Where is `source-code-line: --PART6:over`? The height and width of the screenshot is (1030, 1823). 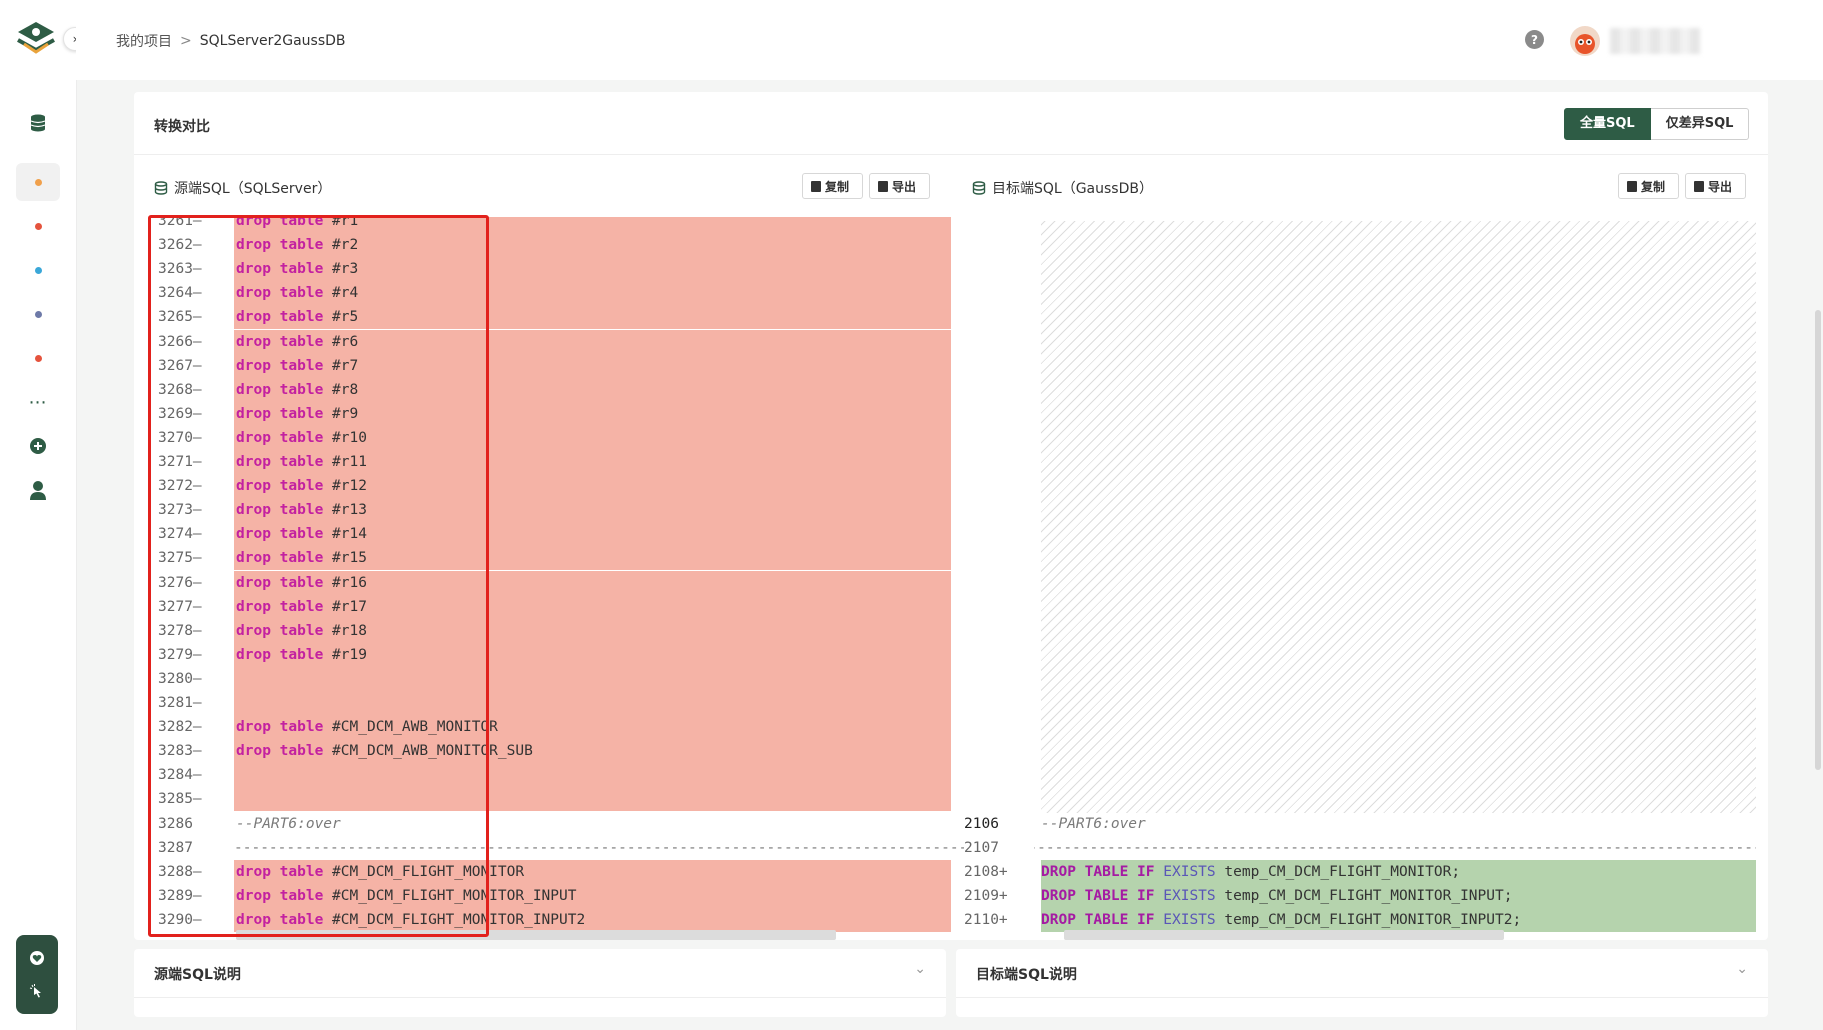
source-code-line: --PART6:over is located at coordinates (592, 824).